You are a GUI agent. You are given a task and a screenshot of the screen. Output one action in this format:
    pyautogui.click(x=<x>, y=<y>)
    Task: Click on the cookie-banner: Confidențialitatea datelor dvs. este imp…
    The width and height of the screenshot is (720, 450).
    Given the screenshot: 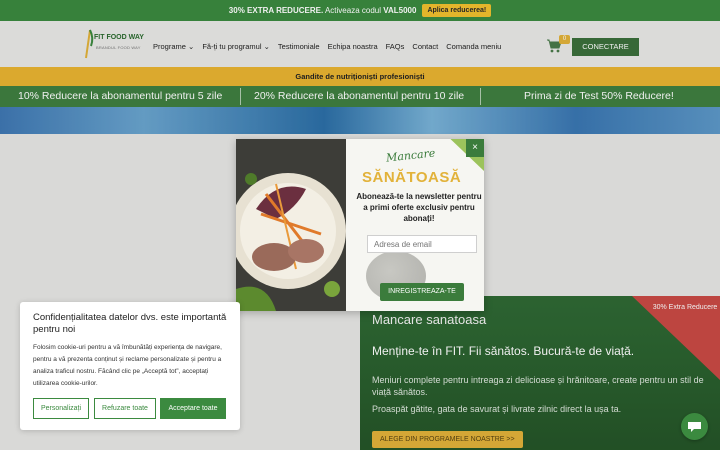 What is the action you would take?
    pyautogui.click(x=130, y=366)
    